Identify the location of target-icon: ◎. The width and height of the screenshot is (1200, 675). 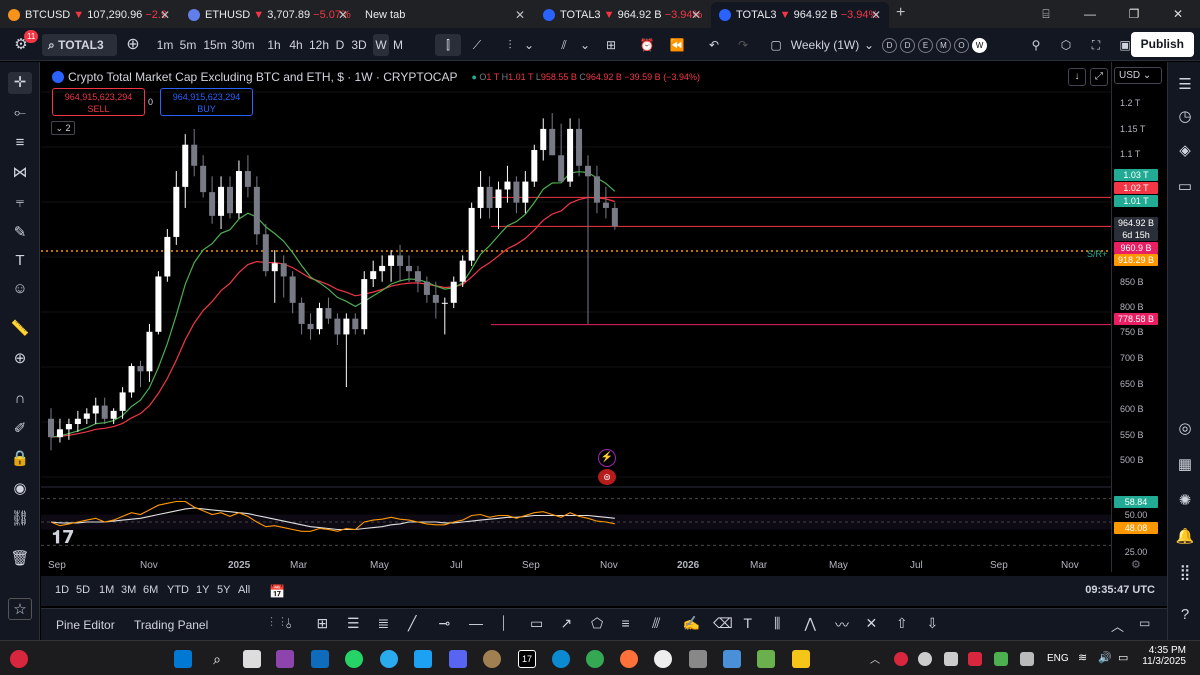
(1185, 429).